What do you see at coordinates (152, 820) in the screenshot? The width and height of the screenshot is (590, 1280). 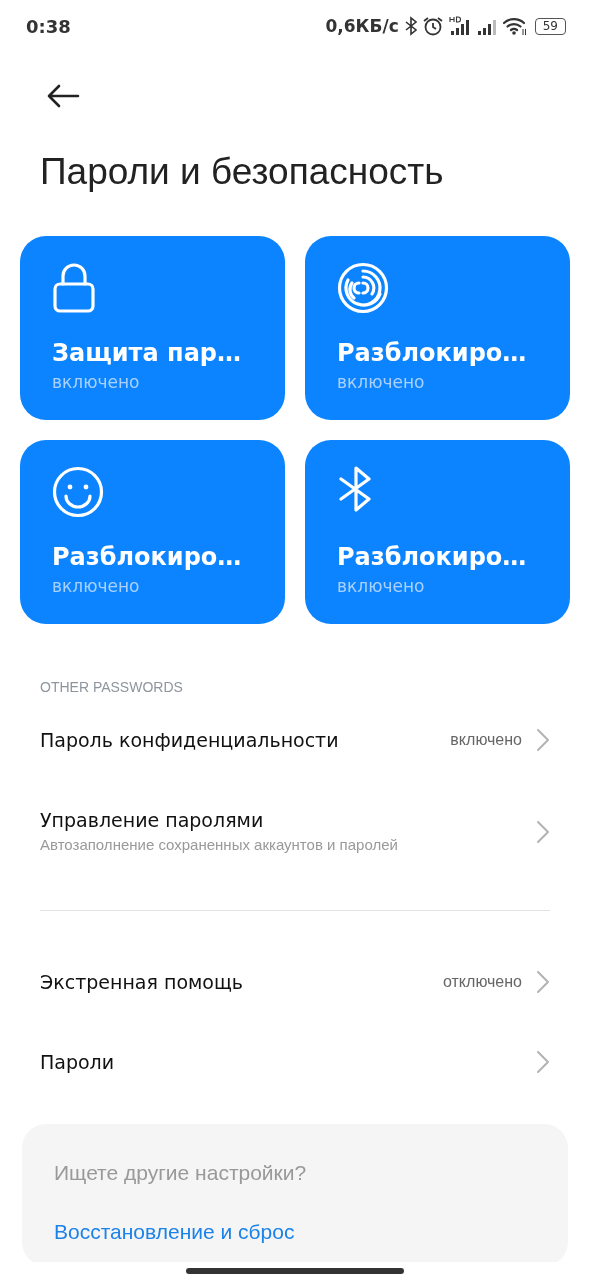 I see `row-title: Управление паролями` at bounding box center [152, 820].